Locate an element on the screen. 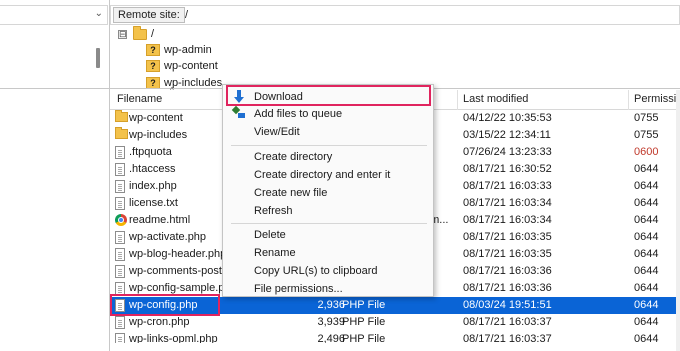  tree-item-wp-content: ? wp-content is located at coordinates (182, 66).